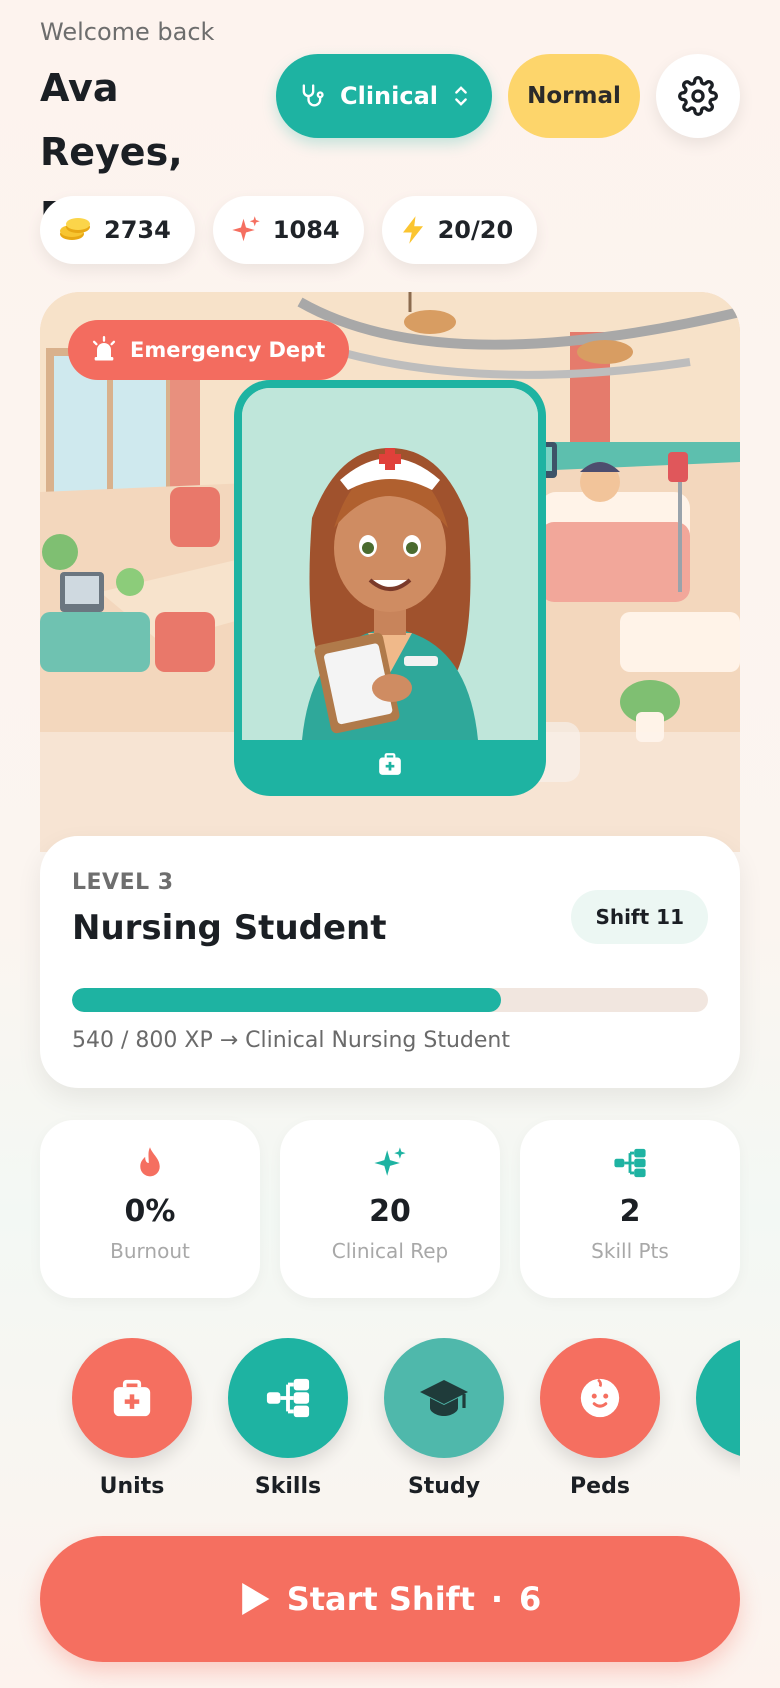  I want to click on skill-points-card: 2 Skill Pts, so click(630, 1209).